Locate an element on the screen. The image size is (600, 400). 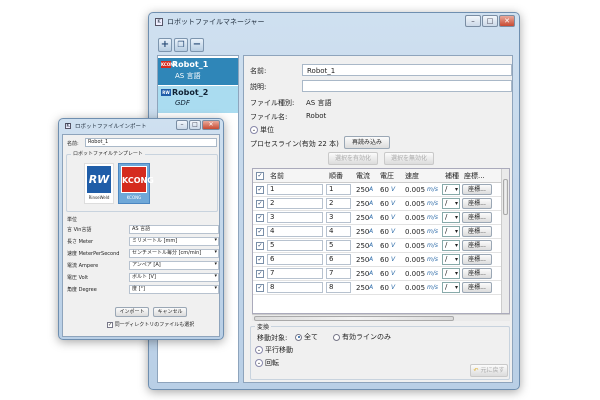
row-name: 2 is located at coordinates (295, 203).